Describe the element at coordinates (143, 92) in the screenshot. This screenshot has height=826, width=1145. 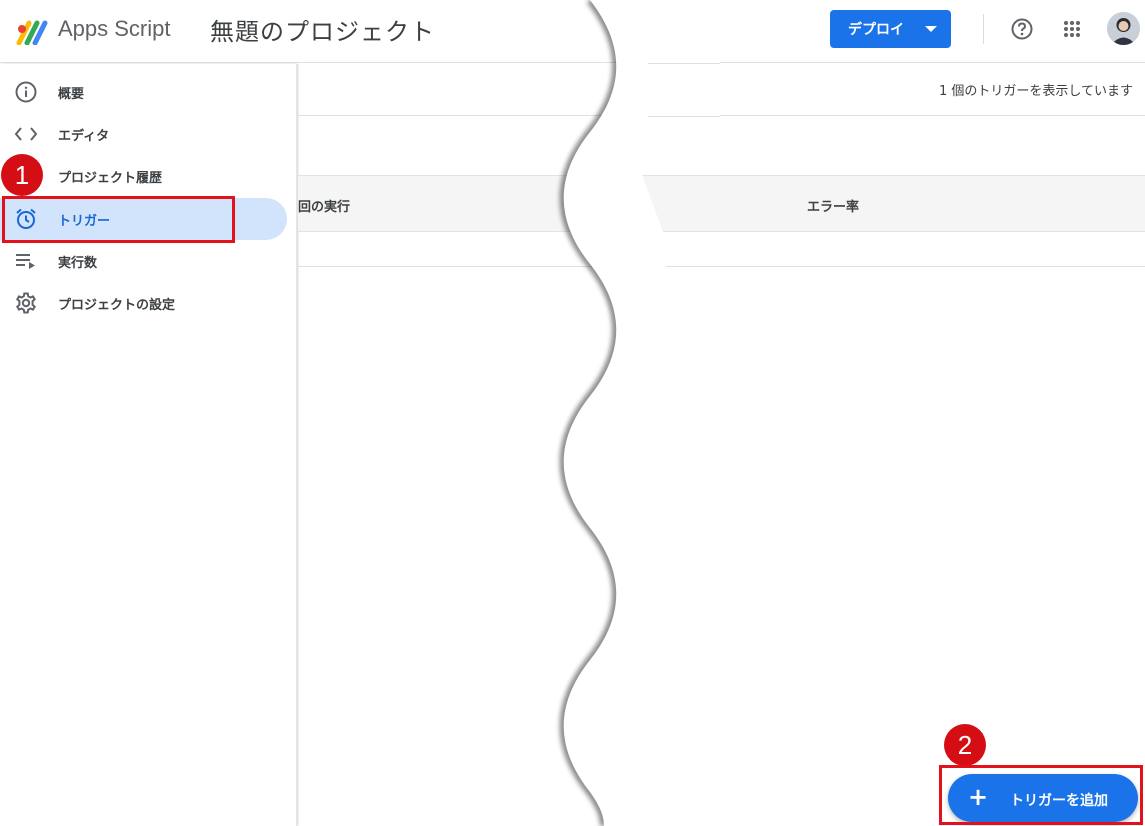
I see `sidebar-item-overview: 概要` at that location.